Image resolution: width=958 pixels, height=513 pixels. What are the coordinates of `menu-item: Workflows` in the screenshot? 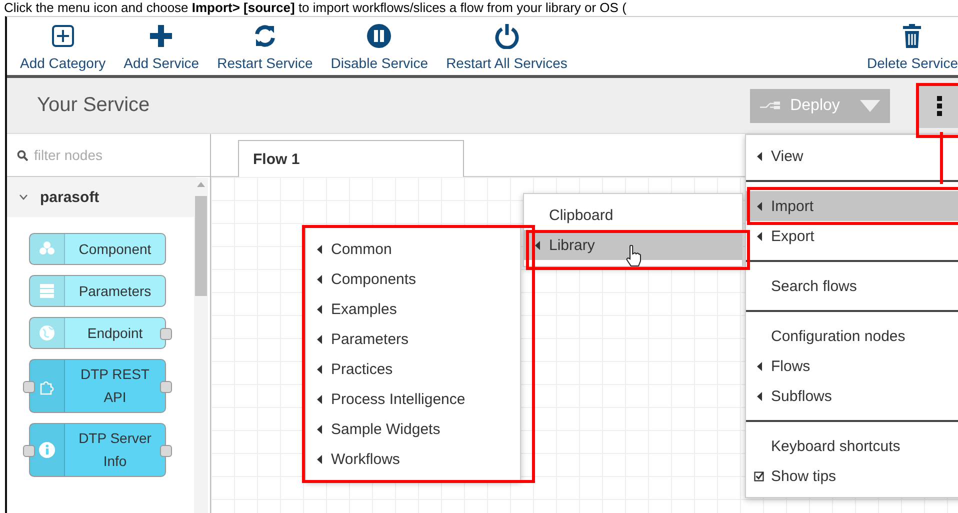 It's located at (413, 459).